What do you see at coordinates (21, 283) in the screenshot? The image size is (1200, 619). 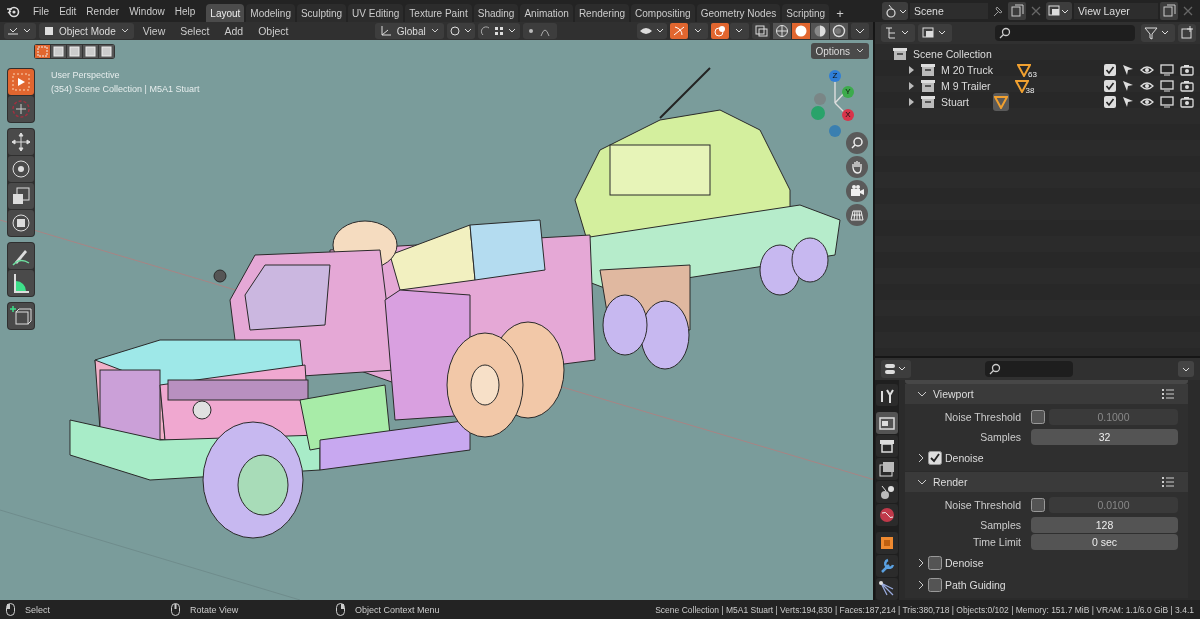 I see `measure-tool-icon` at bounding box center [21, 283].